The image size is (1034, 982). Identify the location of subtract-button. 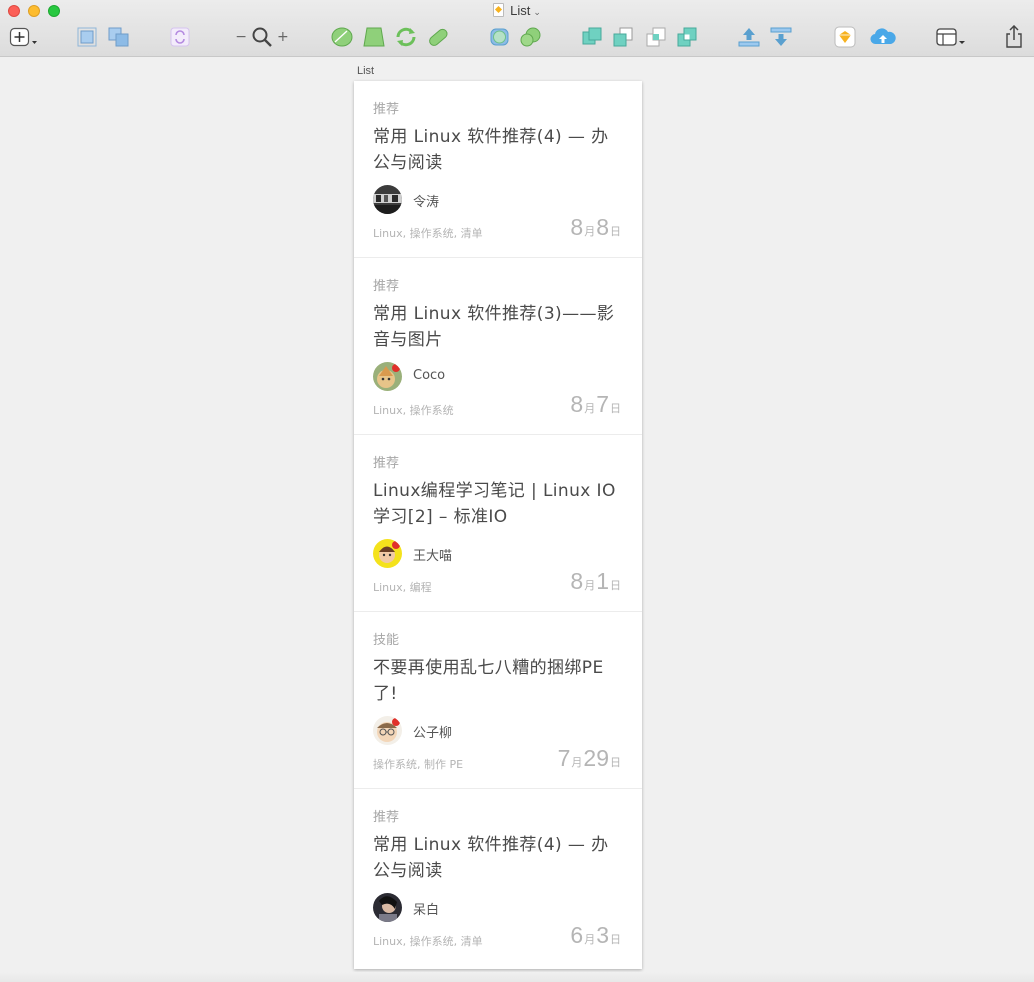
(623, 37).